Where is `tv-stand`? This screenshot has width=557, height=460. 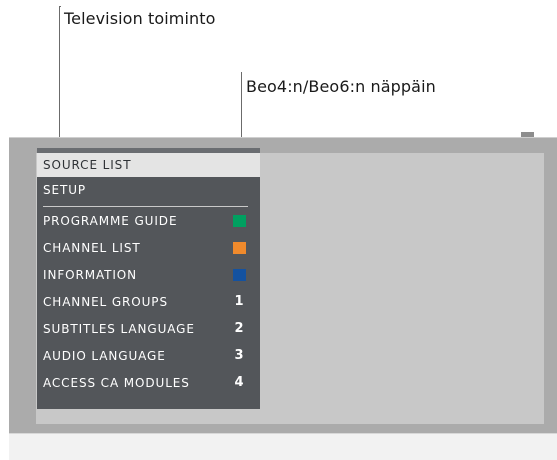
tv-stand is located at coordinates (283, 446).